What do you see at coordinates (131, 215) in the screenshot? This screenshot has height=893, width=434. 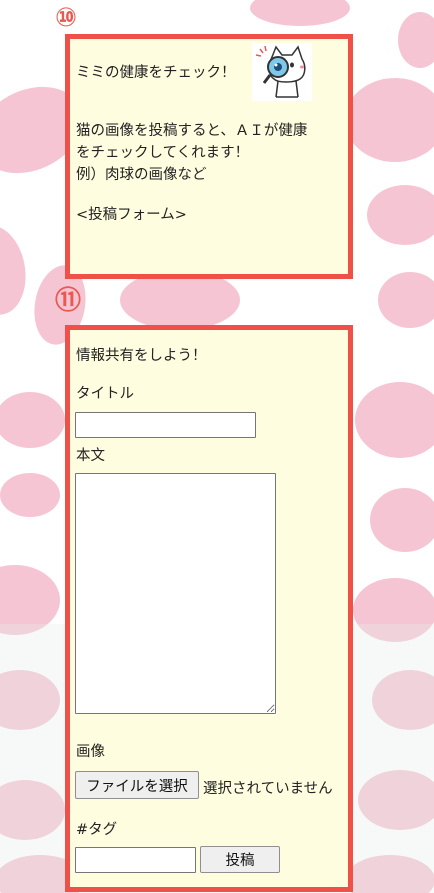 I see `health-check-form-placeholder: <投稿フォーム>` at bounding box center [131, 215].